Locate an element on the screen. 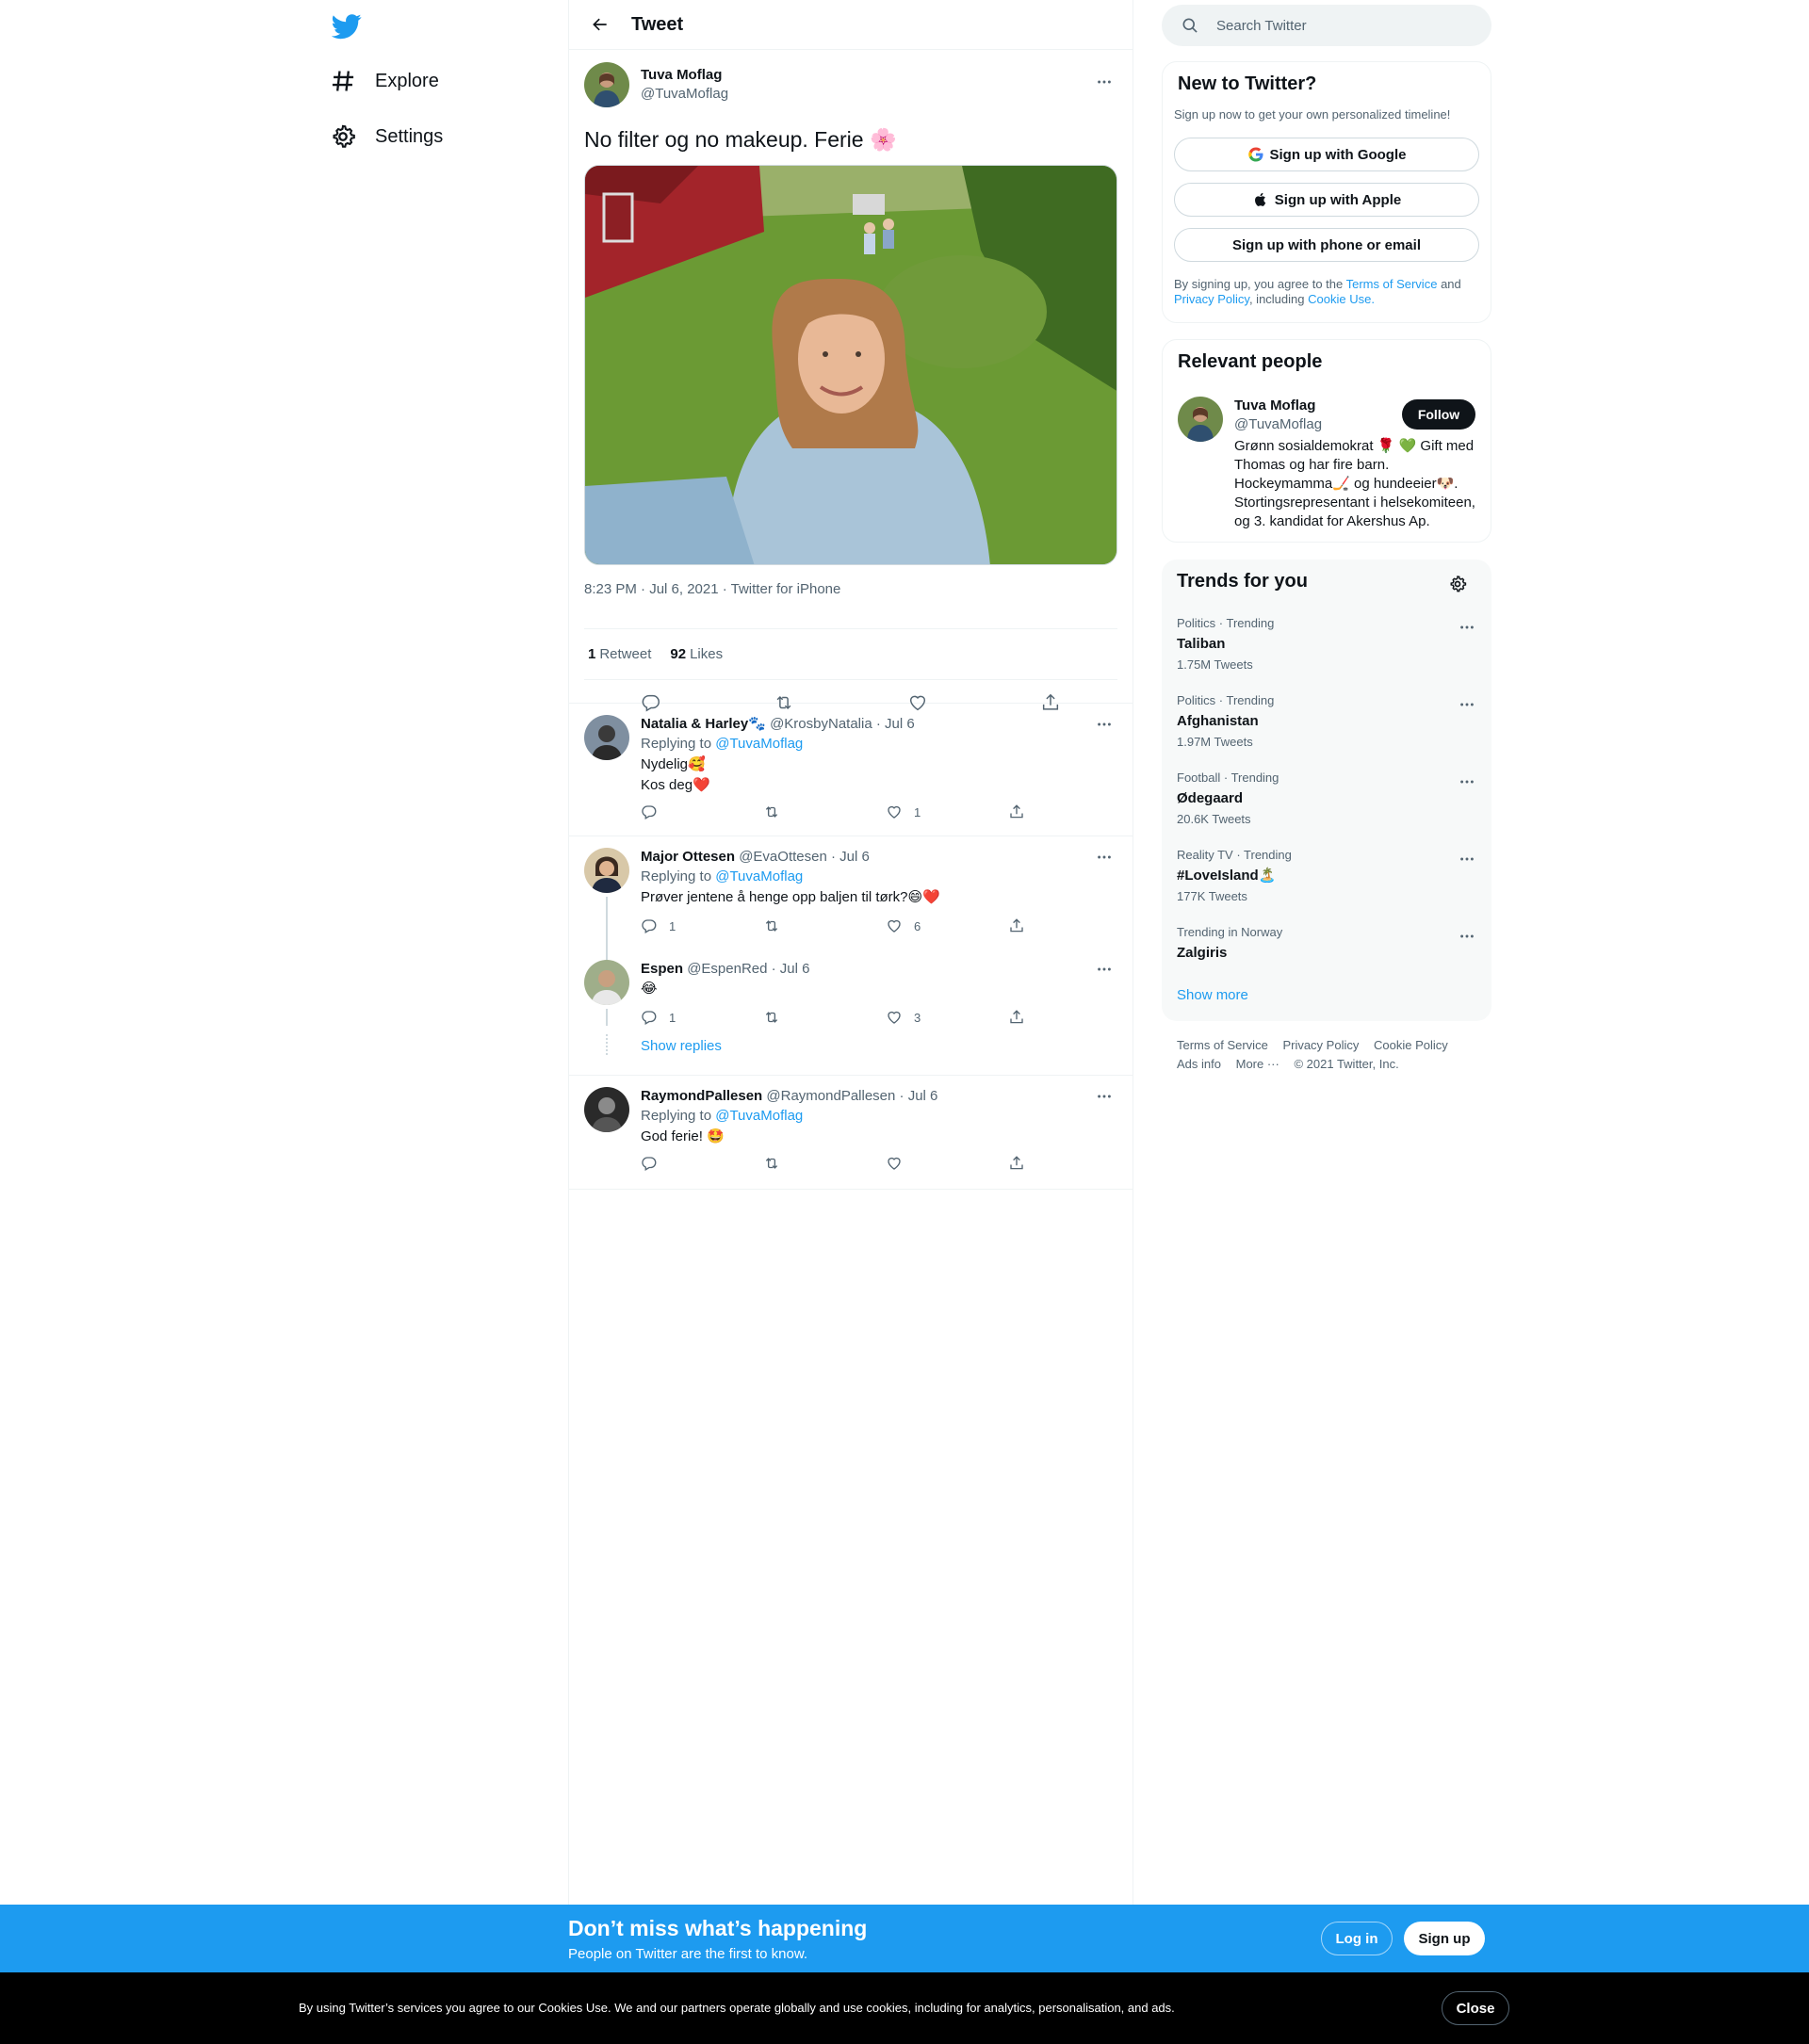  like-button: 3 is located at coordinates (914, 1017).